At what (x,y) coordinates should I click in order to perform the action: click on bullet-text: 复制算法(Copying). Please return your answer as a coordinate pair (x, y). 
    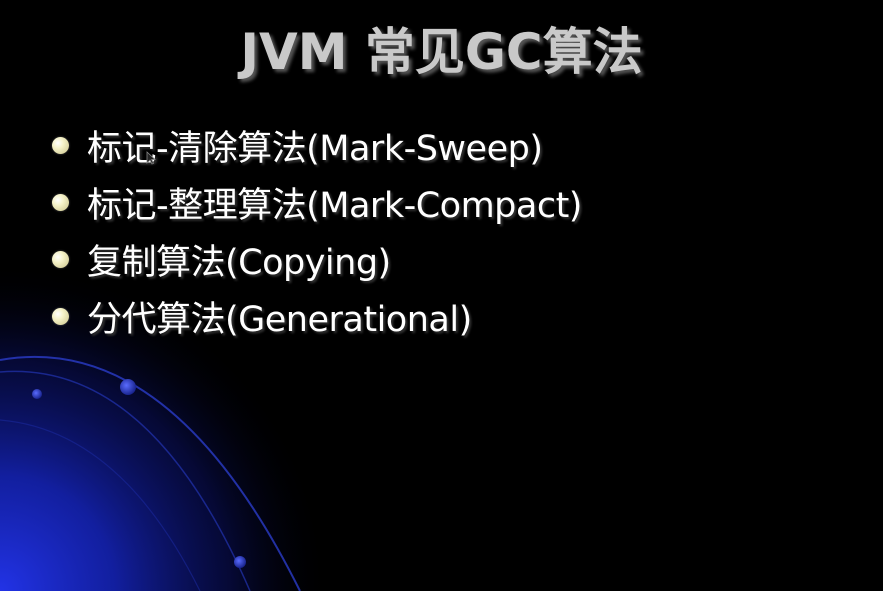
    Looking at the image, I should click on (239, 263).